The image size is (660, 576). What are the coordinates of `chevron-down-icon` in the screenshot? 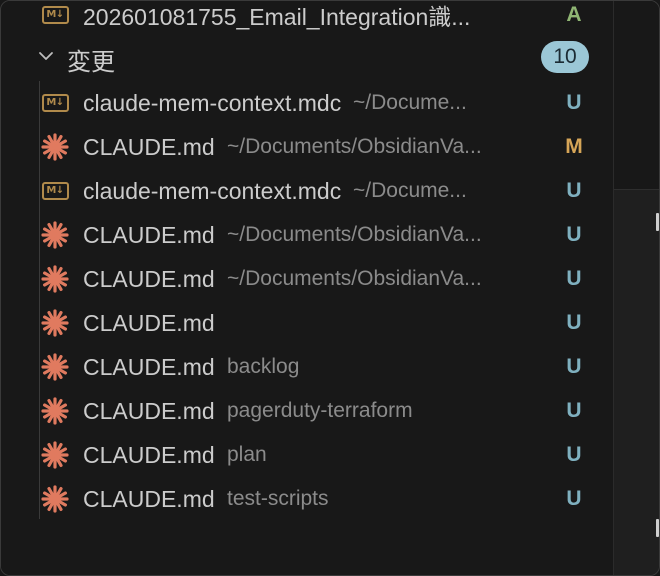 It's located at (46, 56).